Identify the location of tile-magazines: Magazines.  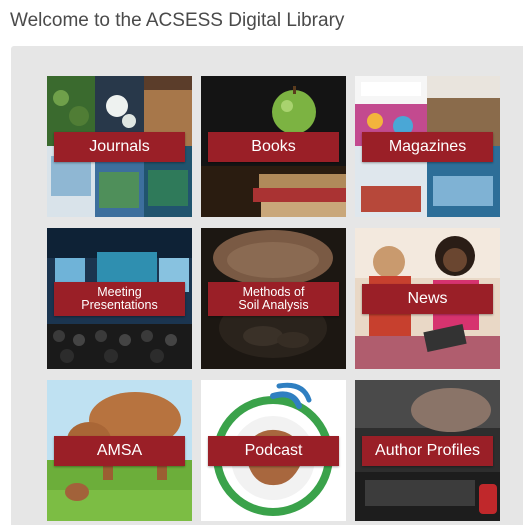
(427, 146).